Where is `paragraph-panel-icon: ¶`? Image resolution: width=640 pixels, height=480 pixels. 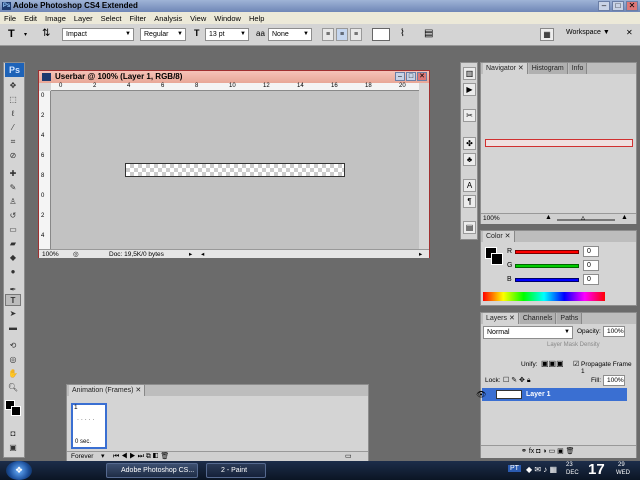
paragraph-panel-icon: ¶ is located at coordinates (469, 201).